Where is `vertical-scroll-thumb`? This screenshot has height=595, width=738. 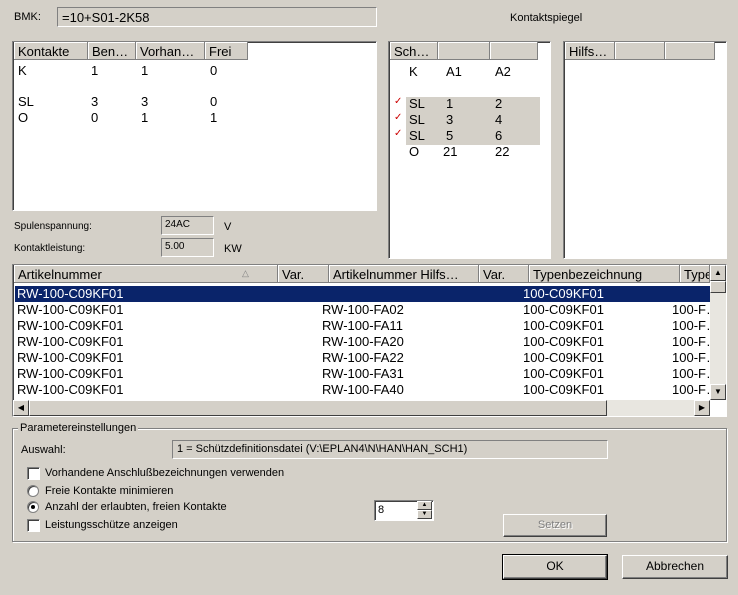
vertical-scroll-thumb is located at coordinates (718, 287).